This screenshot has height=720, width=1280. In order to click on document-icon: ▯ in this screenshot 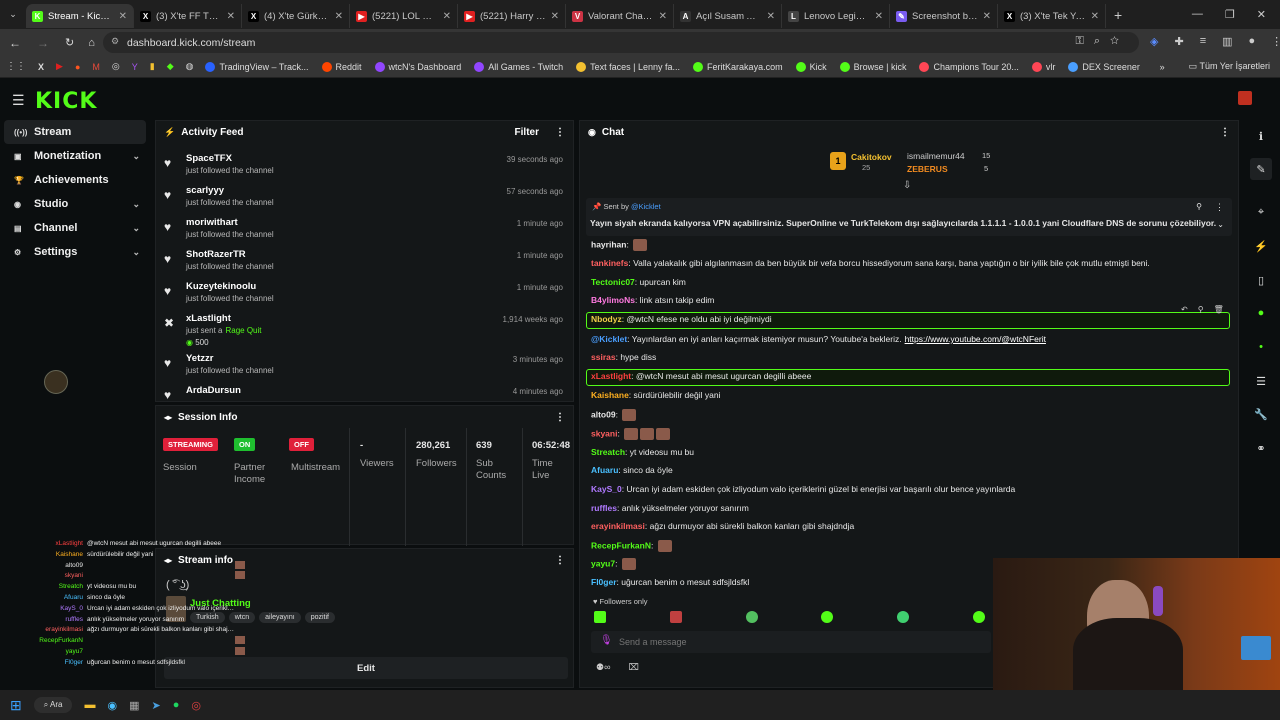, I will do `click(1261, 280)`.